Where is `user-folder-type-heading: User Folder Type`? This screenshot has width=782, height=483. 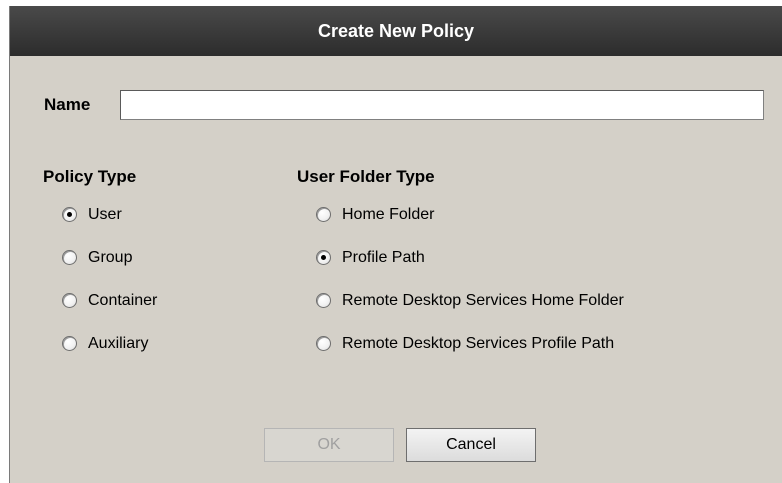 user-folder-type-heading: User Folder Type is located at coordinates (366, 176).